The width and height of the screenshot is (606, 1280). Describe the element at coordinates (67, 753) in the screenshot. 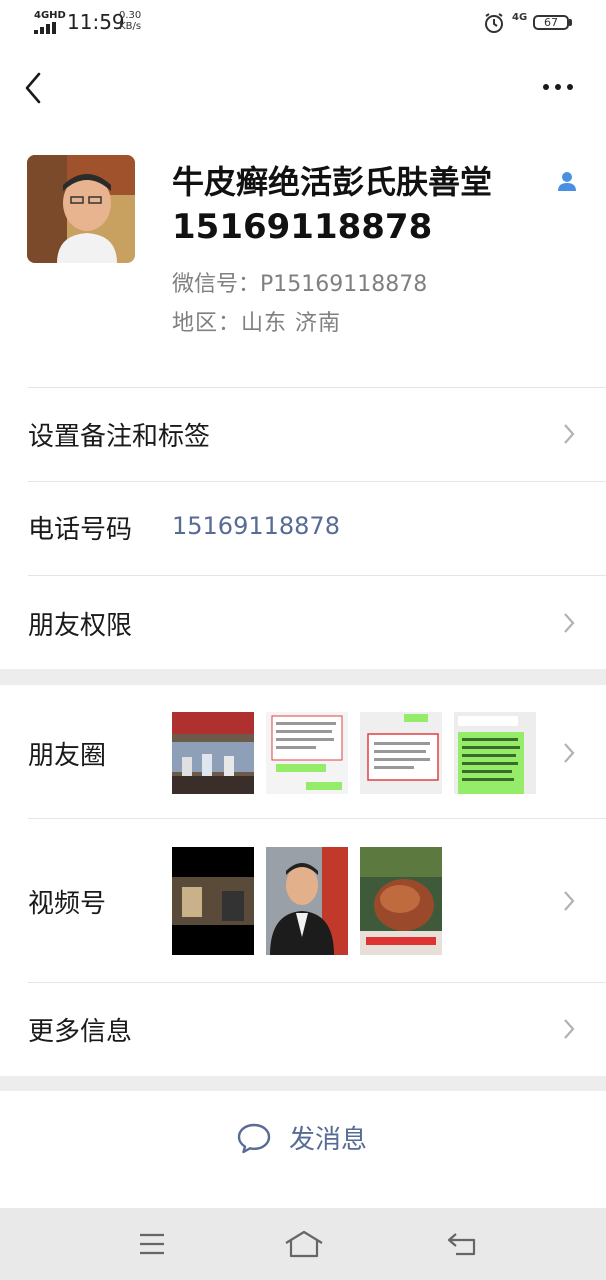

I see `moments-label: 朋友圈` at that location.